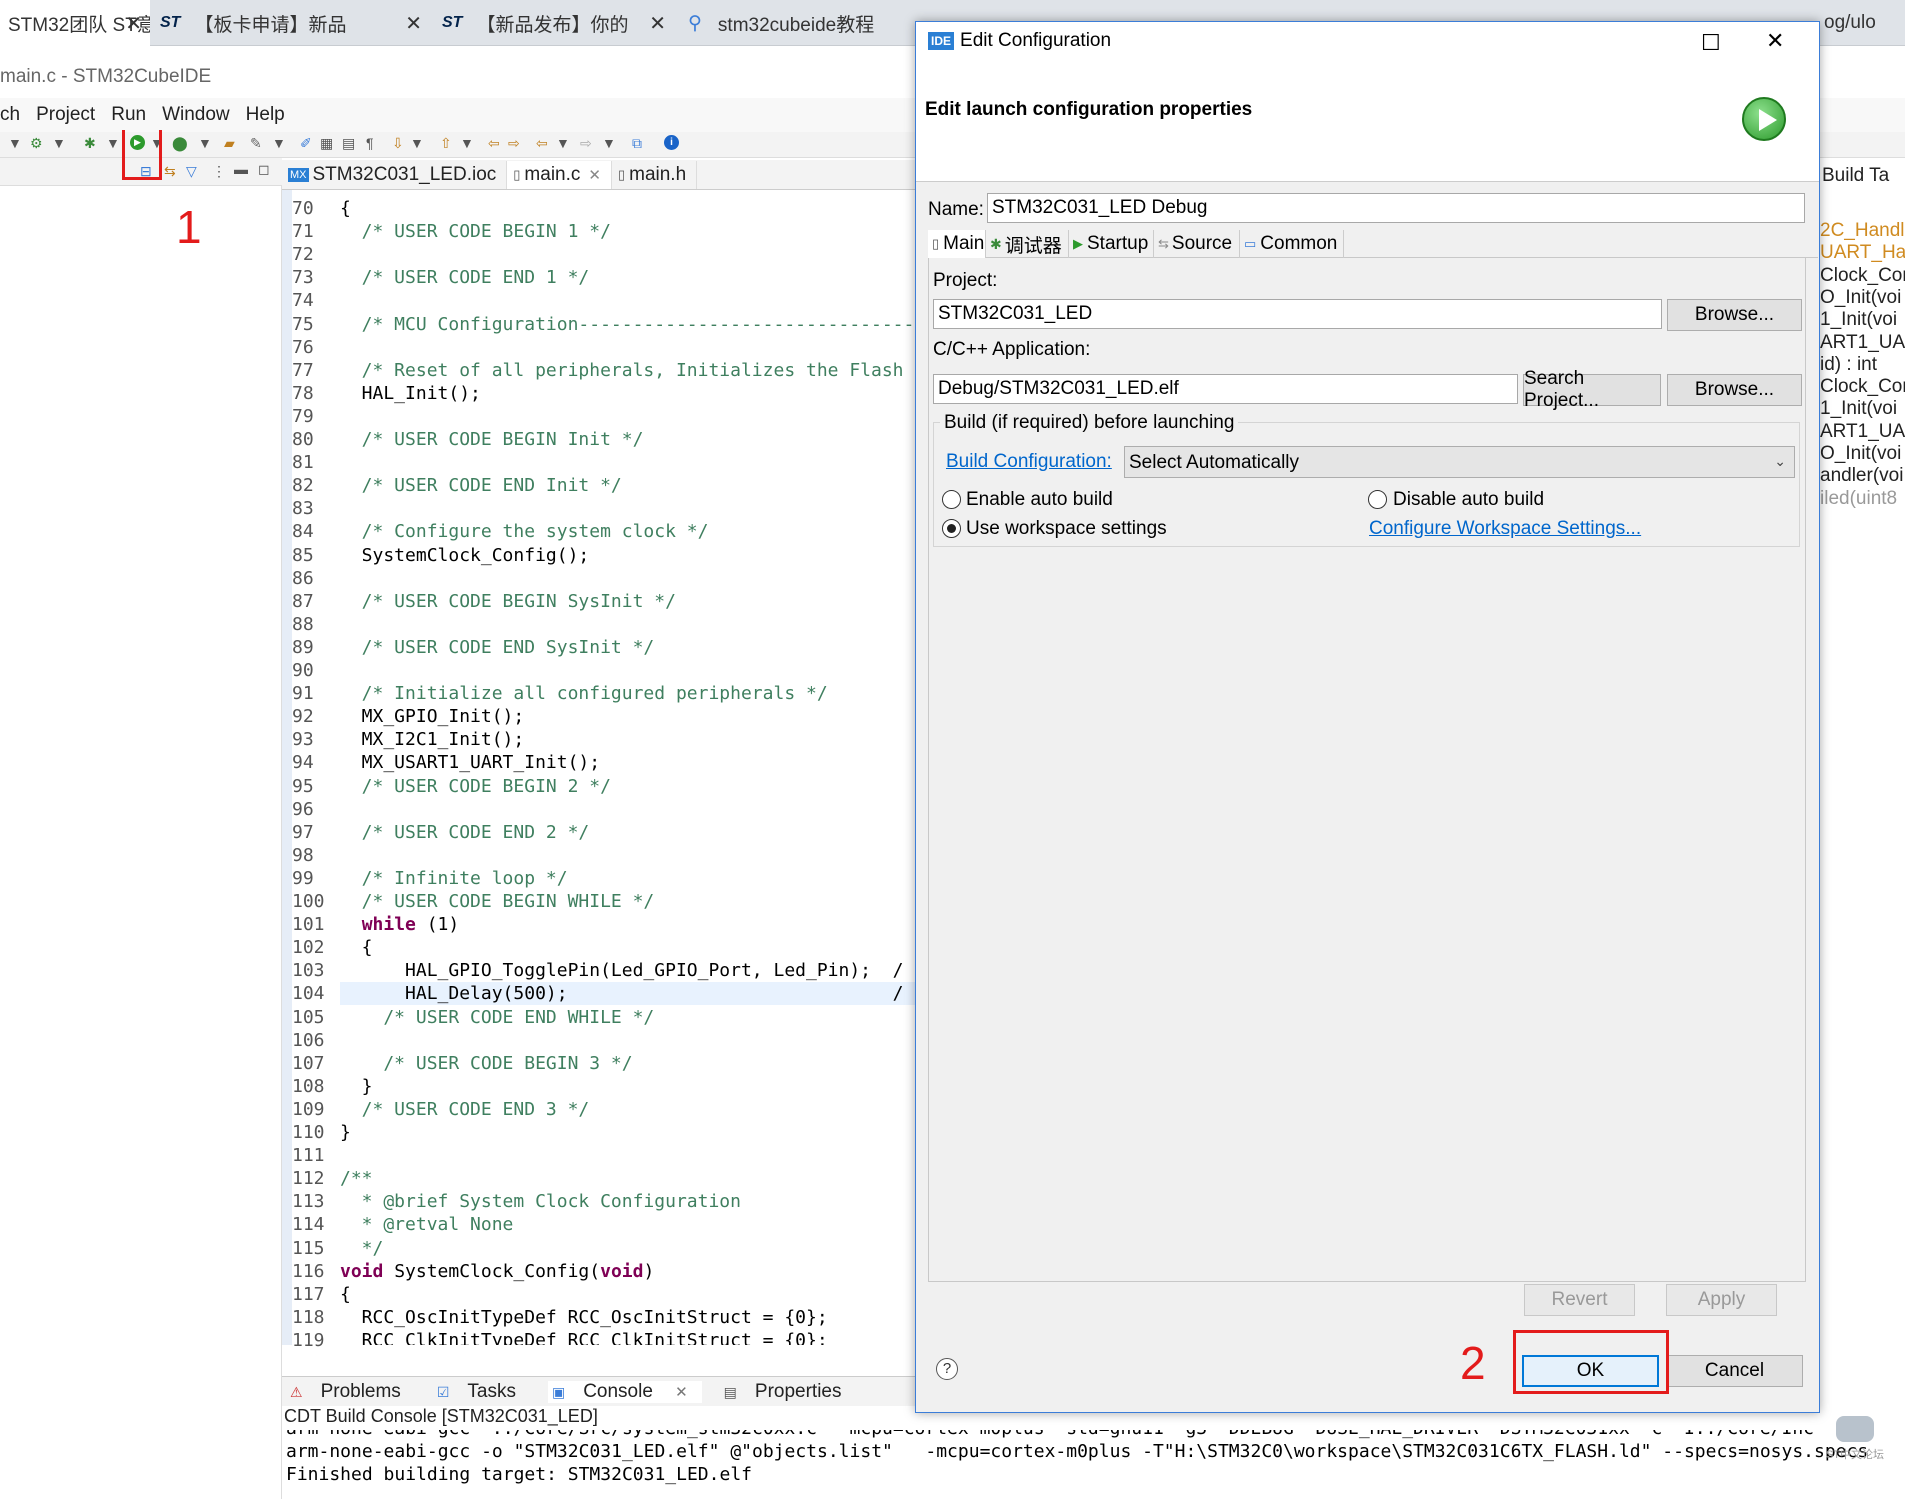 This screenshot has height=1499, width=1905. What do you see at coordinates (265, 115) in the screenshot?
I see `menu-item: Help` at bounding box center [265, 115].